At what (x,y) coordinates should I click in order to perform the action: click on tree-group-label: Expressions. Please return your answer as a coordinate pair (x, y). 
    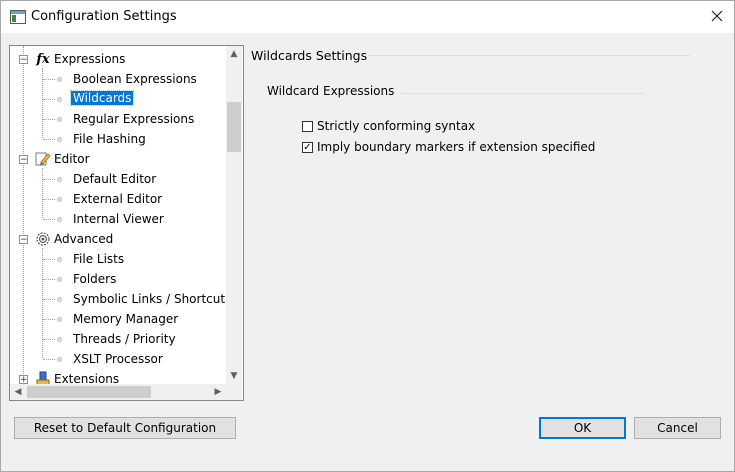
    Looking at the image, I should click on (90, 59).